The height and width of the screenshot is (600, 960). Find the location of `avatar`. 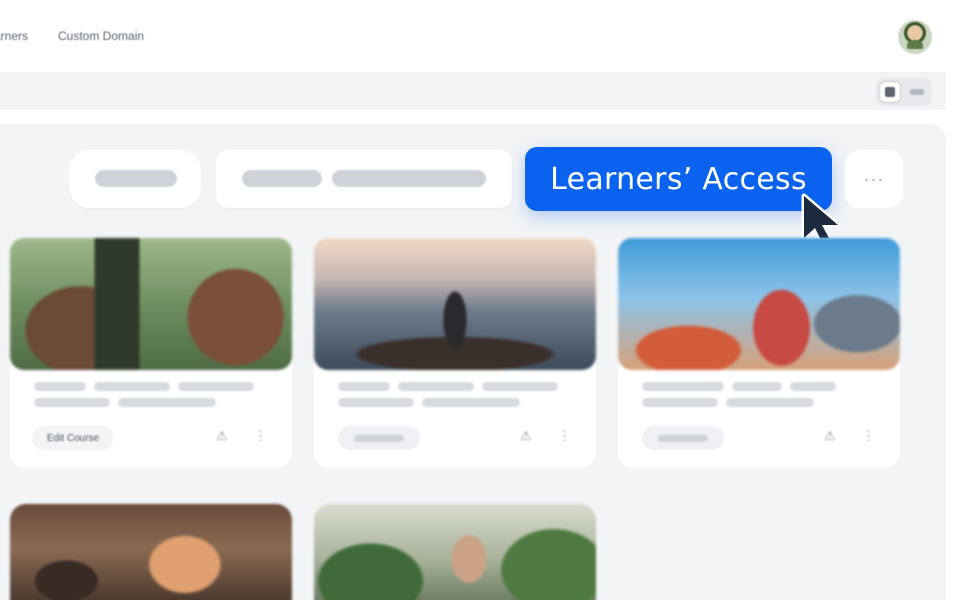

avatar is located at coordinates (915, 37).